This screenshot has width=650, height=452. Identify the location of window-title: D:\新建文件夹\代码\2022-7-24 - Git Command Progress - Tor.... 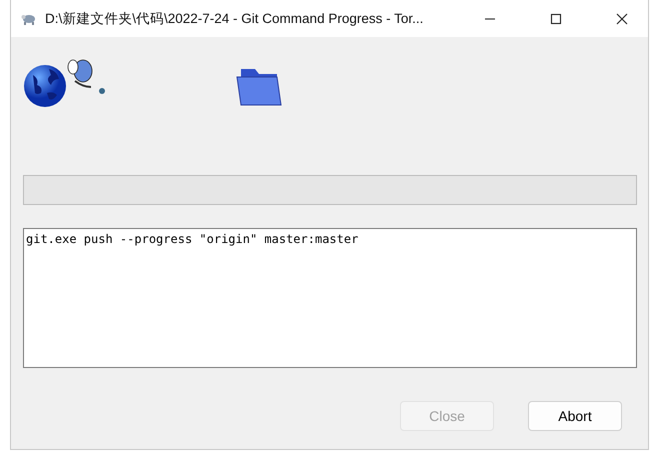
(234, 19).